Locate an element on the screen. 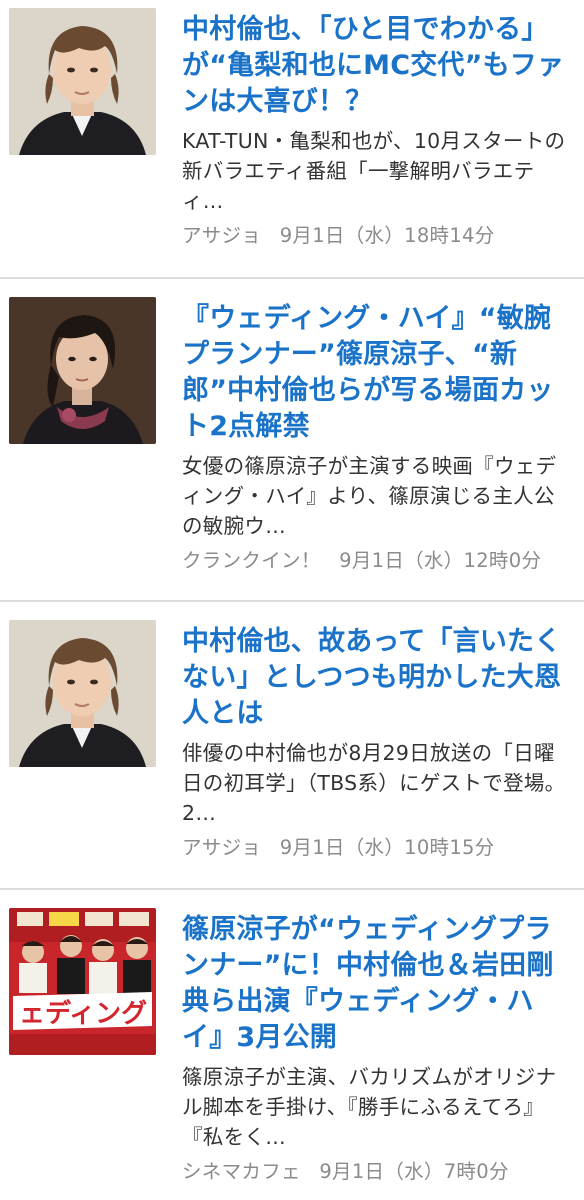 The height and width of the screenshot is (1200, 584). article-meta: アサジョ 9月1日（水）10時15分 is located at coordinates (378, 848).